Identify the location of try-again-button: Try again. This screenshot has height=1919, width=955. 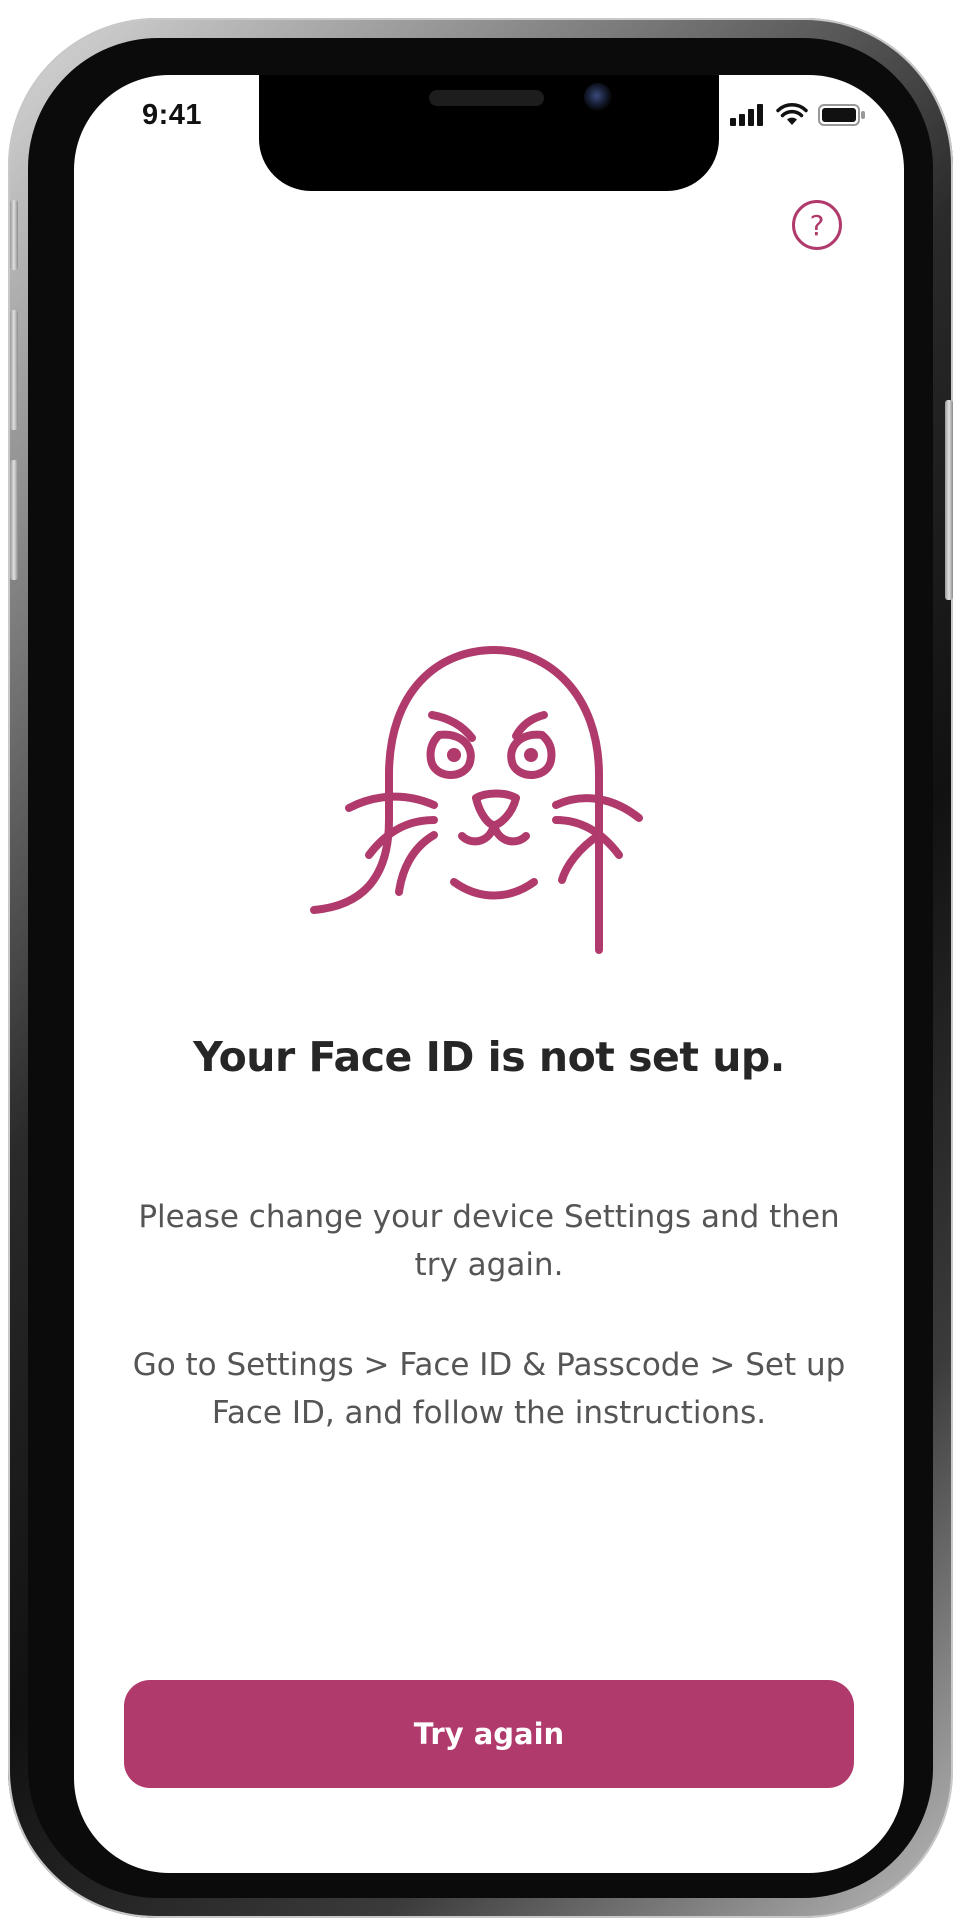
(489, 1734).